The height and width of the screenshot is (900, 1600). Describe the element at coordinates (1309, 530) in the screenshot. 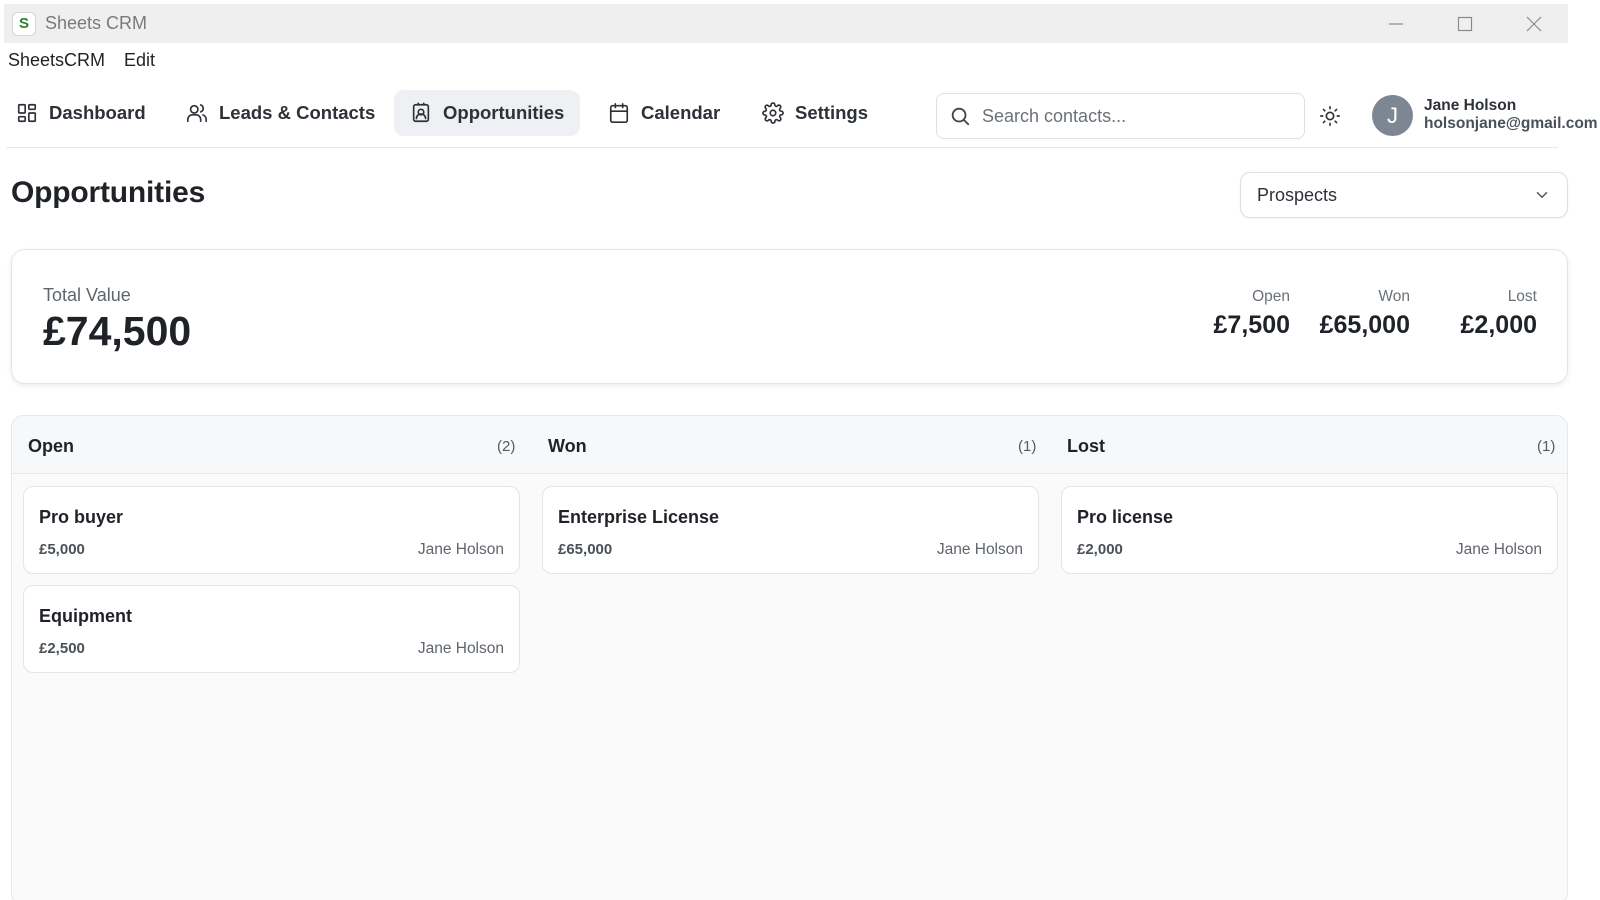

I see `opportunity-card: Pro license £2,000 Jane Holson` at that location.